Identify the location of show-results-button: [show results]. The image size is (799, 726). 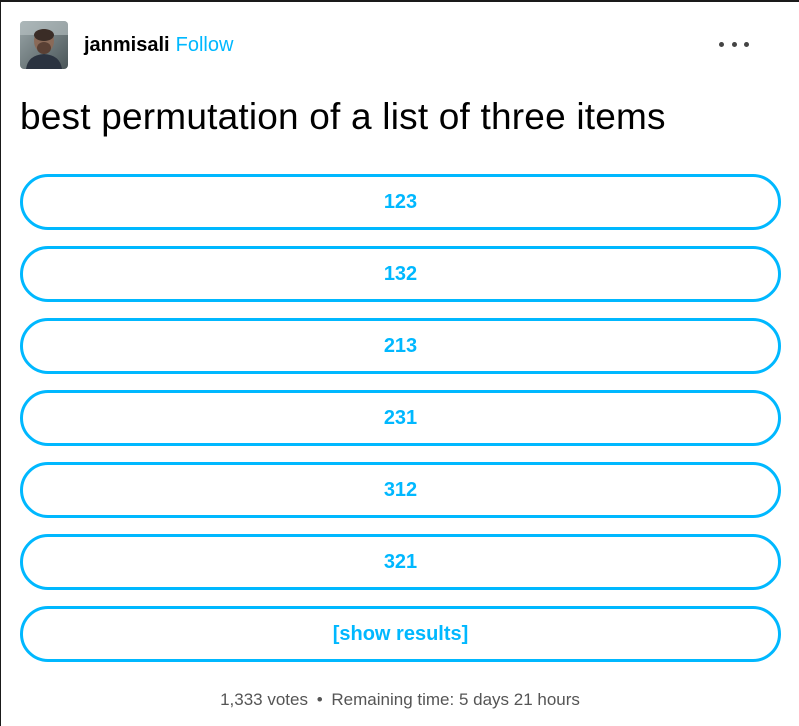
(400, 634).